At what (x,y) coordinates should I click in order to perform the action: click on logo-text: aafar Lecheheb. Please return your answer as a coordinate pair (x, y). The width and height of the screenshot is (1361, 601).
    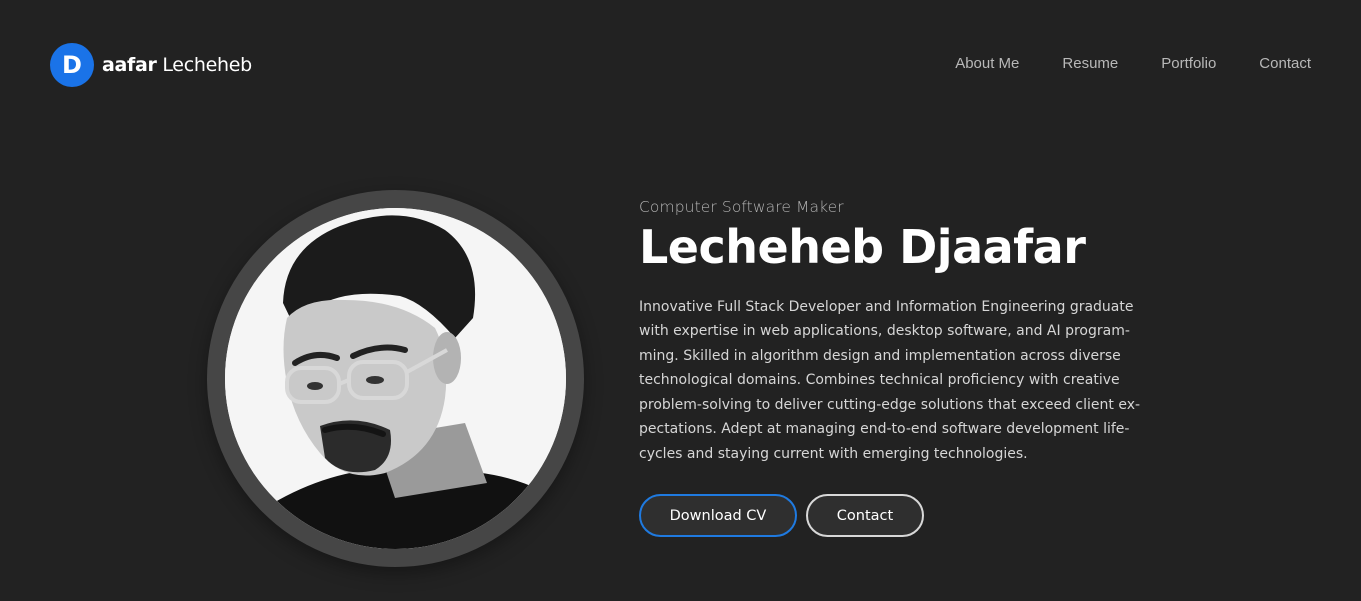
    Looking at the image, I should click on (177, 65).